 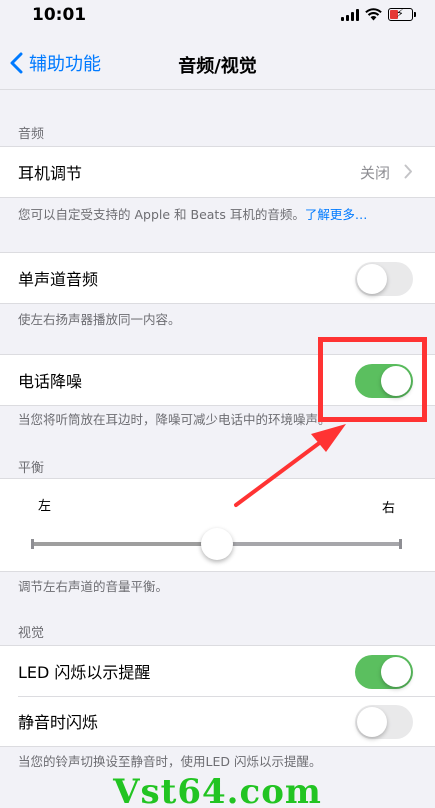 I want to click on headphone-accommodations-value: 关闭, so click(x=374, y=172).